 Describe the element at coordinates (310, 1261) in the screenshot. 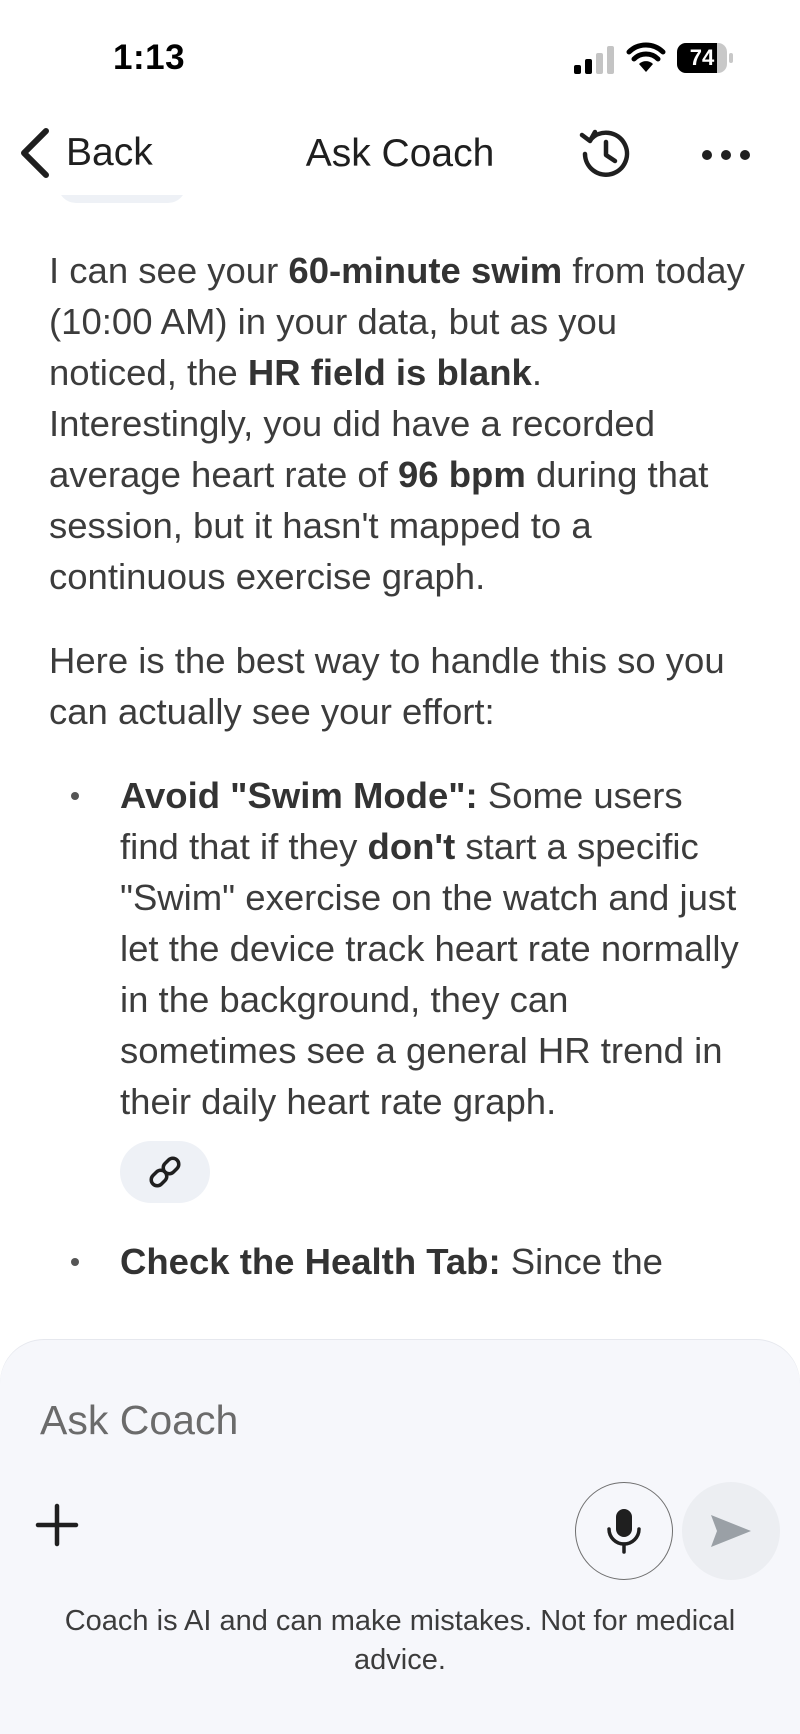

I see `list-item-title: Check the Health Tab:` at that location.